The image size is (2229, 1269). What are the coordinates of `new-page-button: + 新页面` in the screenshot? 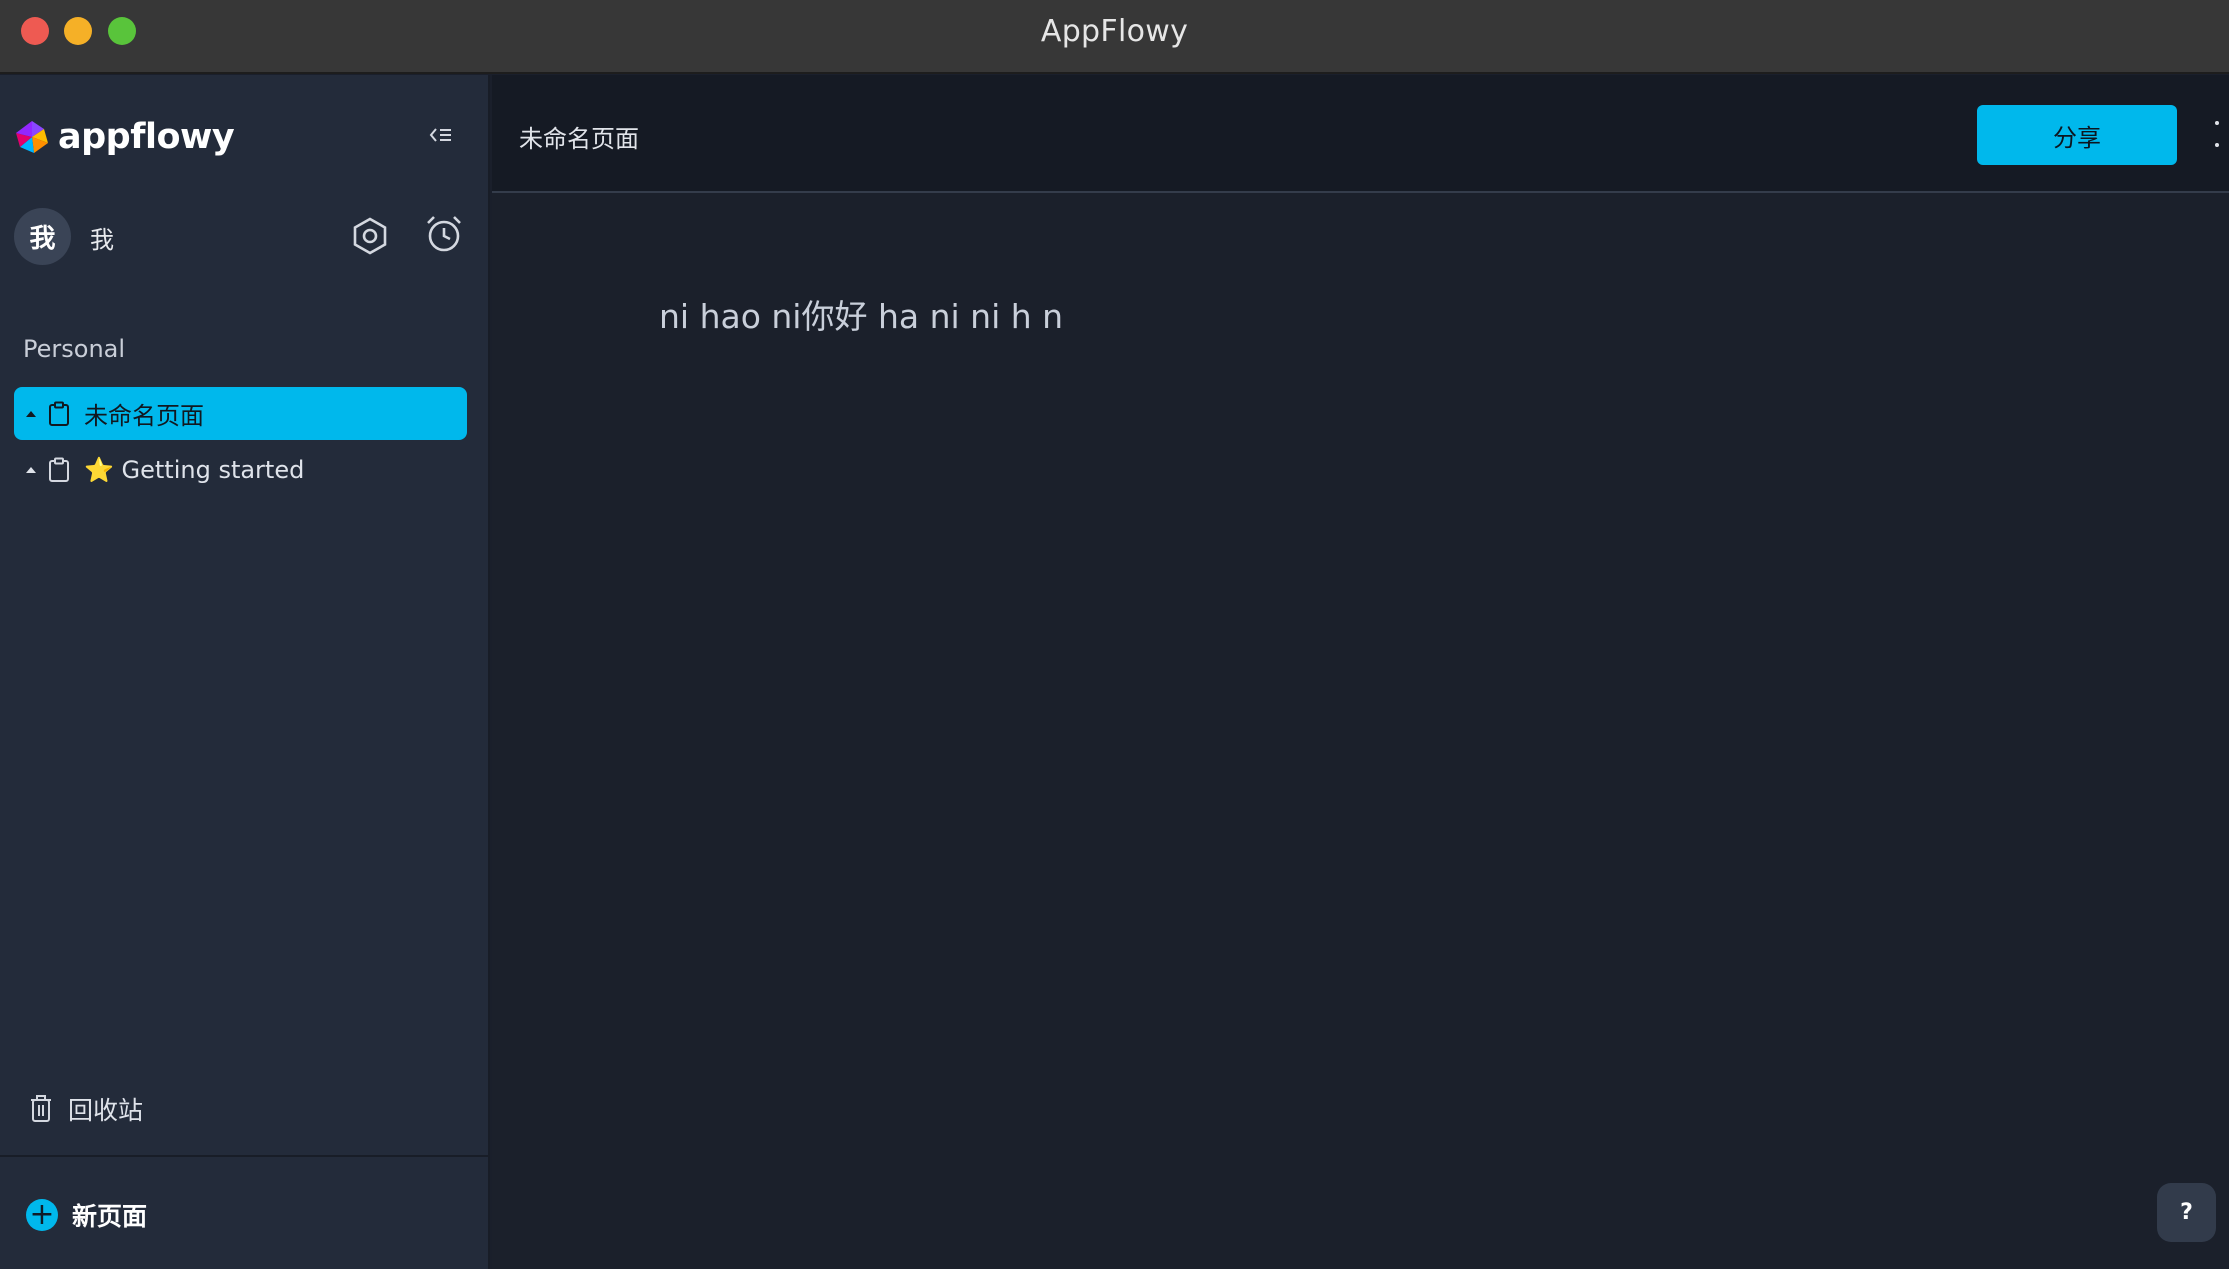 It's located at (86, 1215).